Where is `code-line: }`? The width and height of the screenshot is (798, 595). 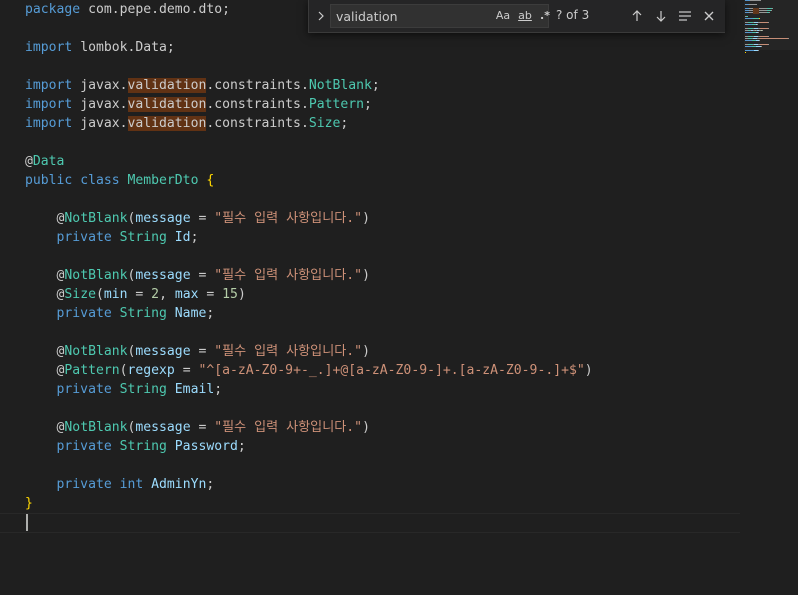
code-line: } is located at coordinates (29, 503).